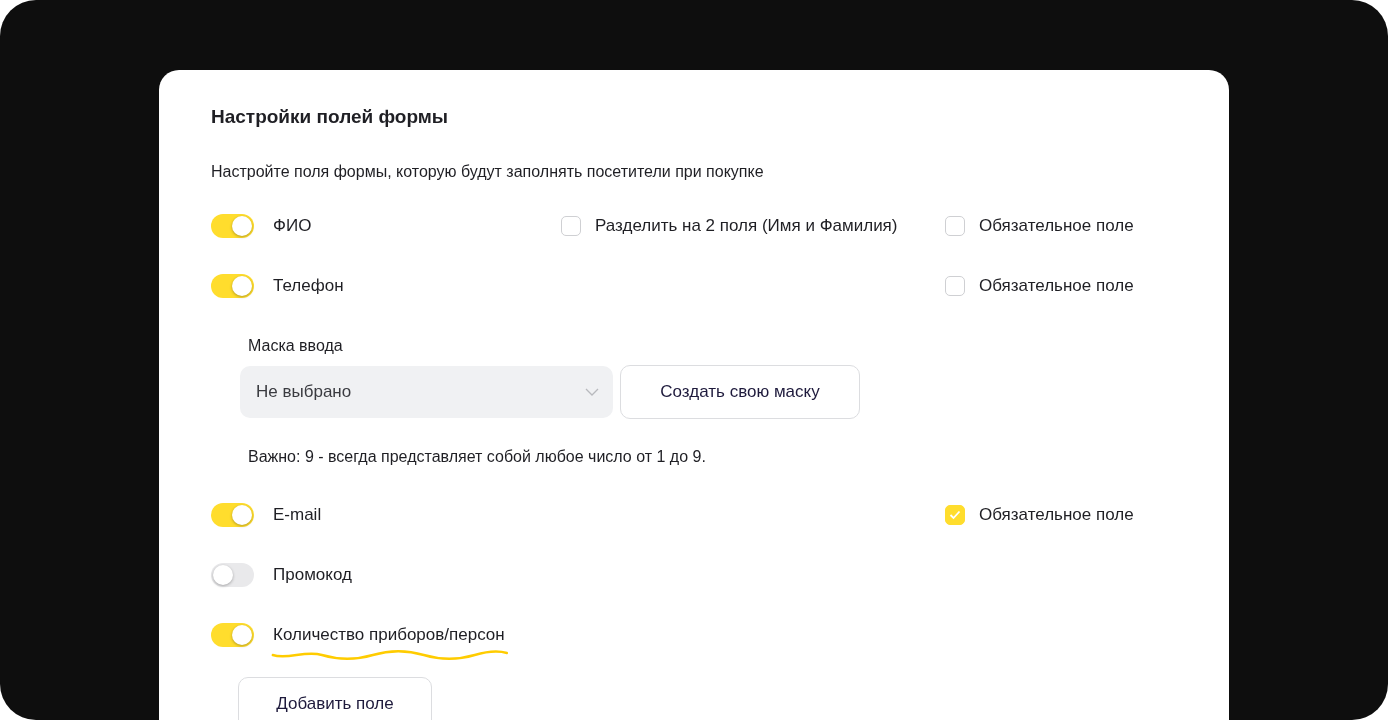 The width and height of the screenshot is (1388, 720). I want to click on field-label: Промокод, so click(312, 575).